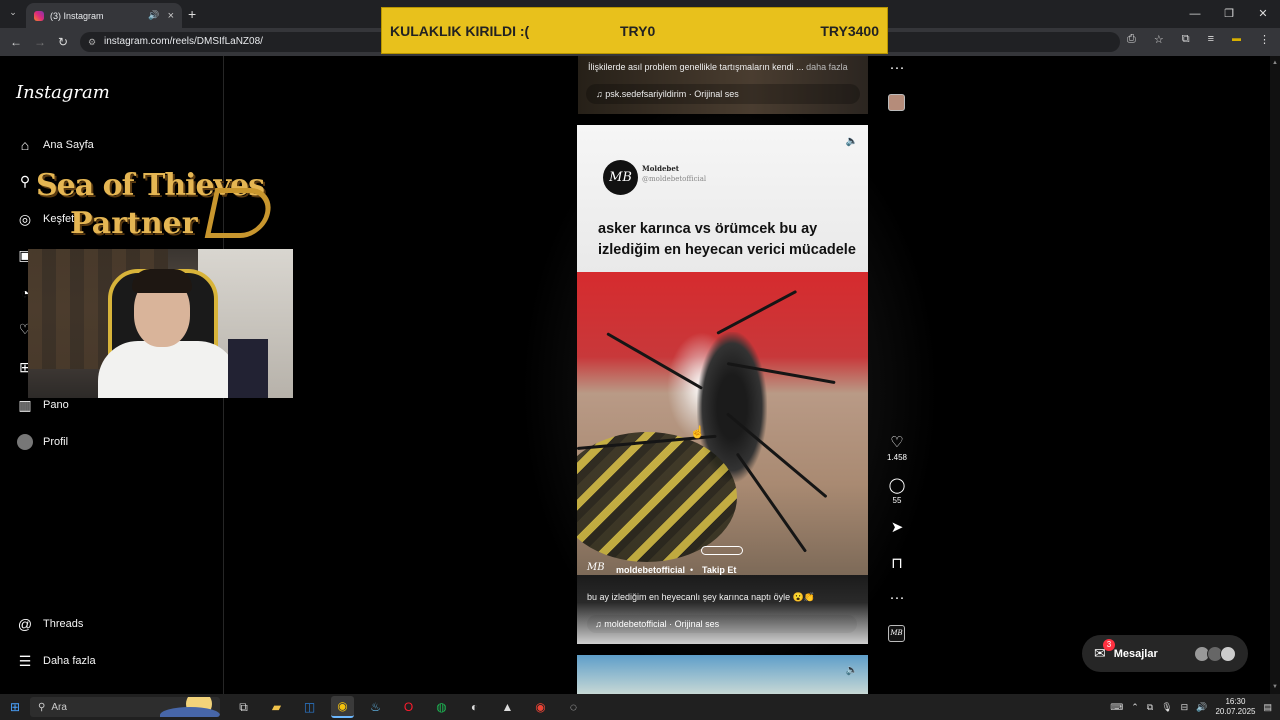 The width and height of the screenshot is (1280, 720). I want to click on donation-banner: KULAKLIK KIRILDI :( TRY0 TRY3400, so click(634, 30).